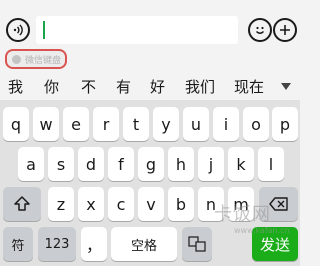 The width and height of the screenshot is (320, 266). I want to click on emoji-button, so click(260, 30).